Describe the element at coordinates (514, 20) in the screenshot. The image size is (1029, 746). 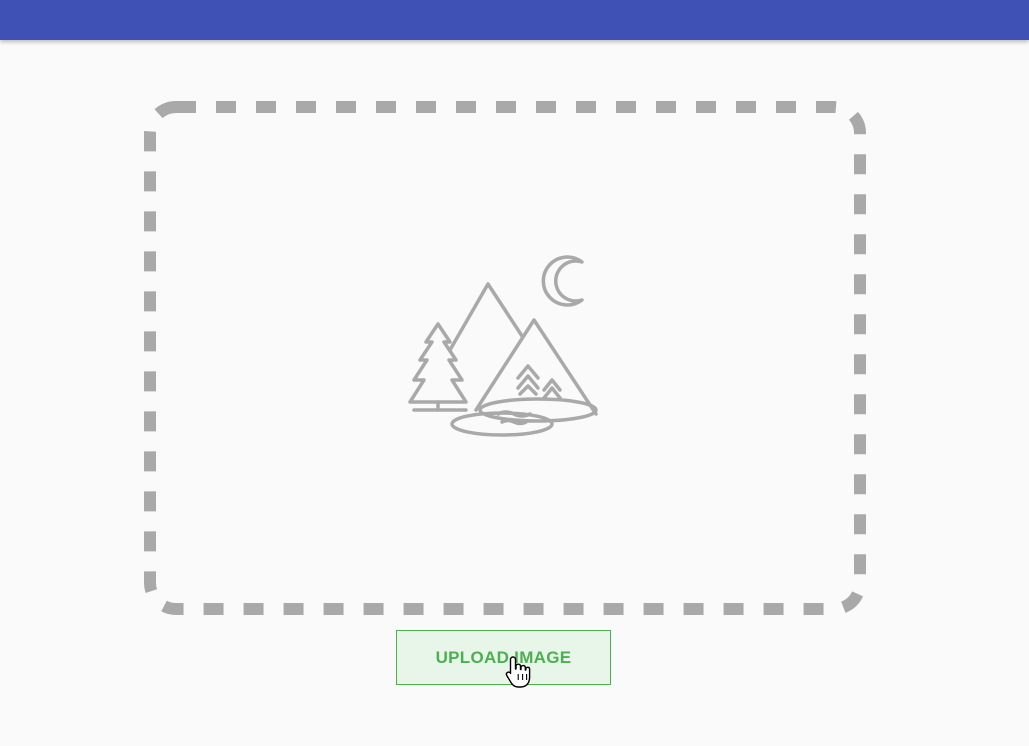
I see `app-bar` at that location.